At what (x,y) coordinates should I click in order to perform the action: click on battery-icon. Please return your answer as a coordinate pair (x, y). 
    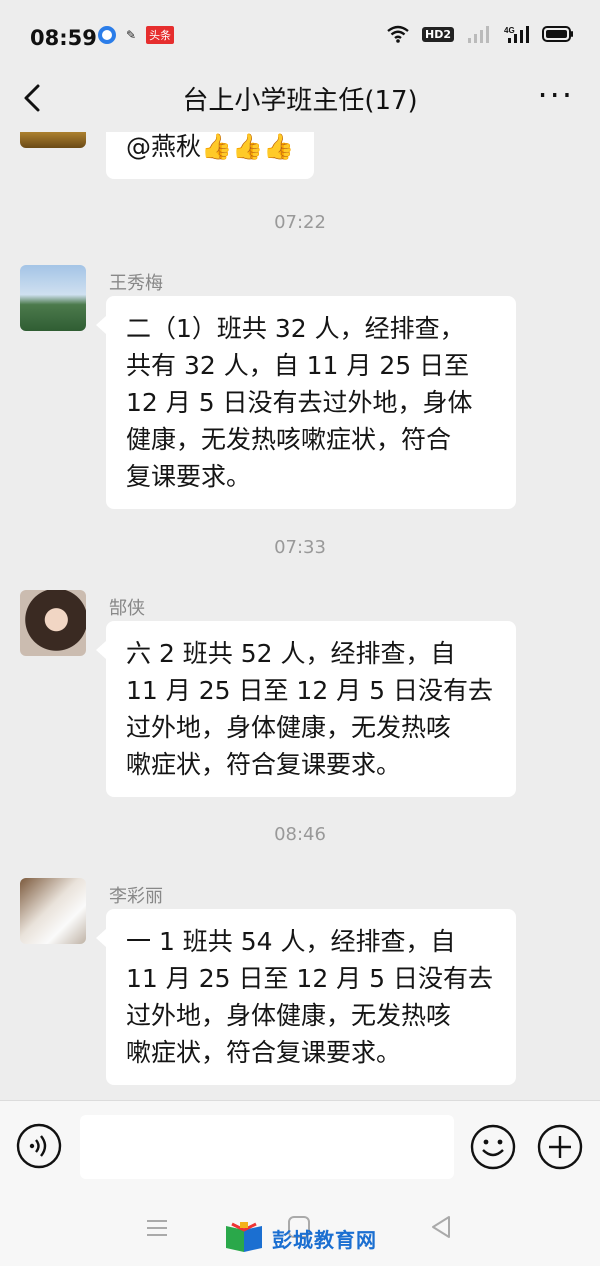
    Looking at the image, I should click on (557, 34).